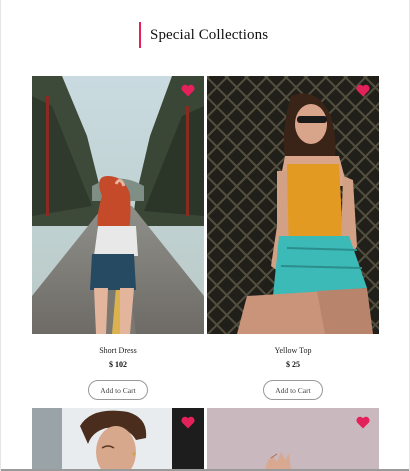 This screenshot has width=410, height=471. Describe the element at coordinates (209, 34) in the screenshot. I see `section-title: Special Collections` at that location.